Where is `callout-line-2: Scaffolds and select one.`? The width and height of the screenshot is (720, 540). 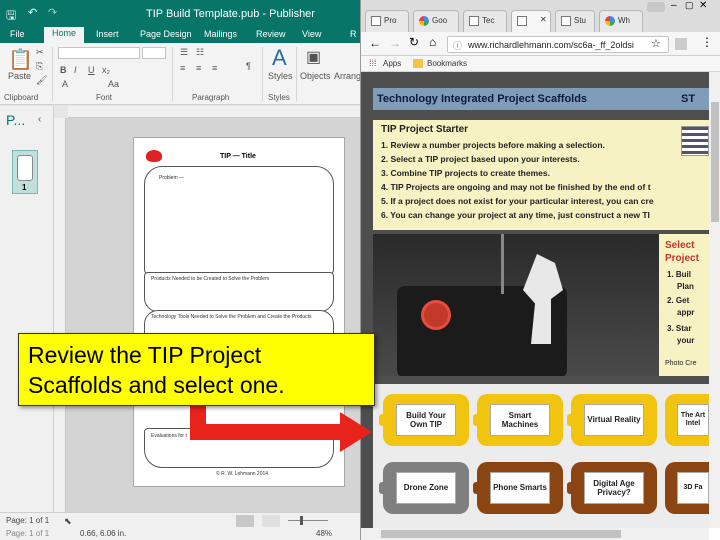 callout-line-2: Scaffolds and select one. is located at coordinates (156, 385).